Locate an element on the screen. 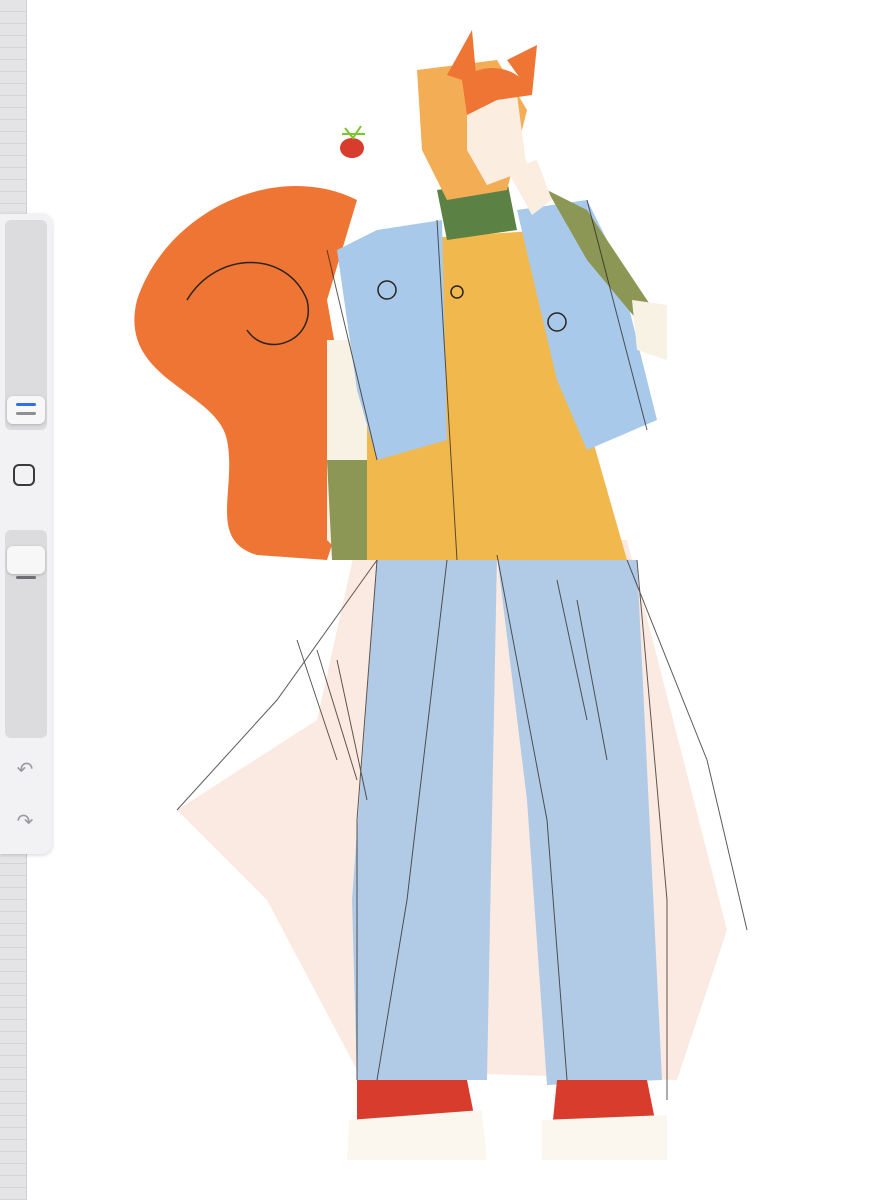 The image size is (881, 1200). left-leg is located at coordinates (424, 817).